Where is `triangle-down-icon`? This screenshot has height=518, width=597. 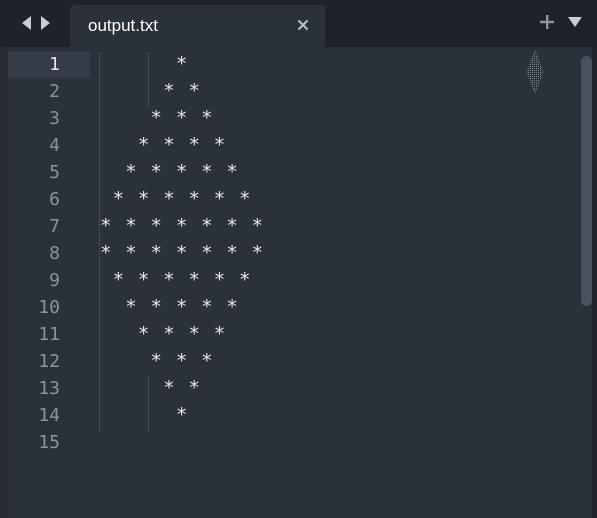
triangle-down-icon is located at coordinates (575, 22).